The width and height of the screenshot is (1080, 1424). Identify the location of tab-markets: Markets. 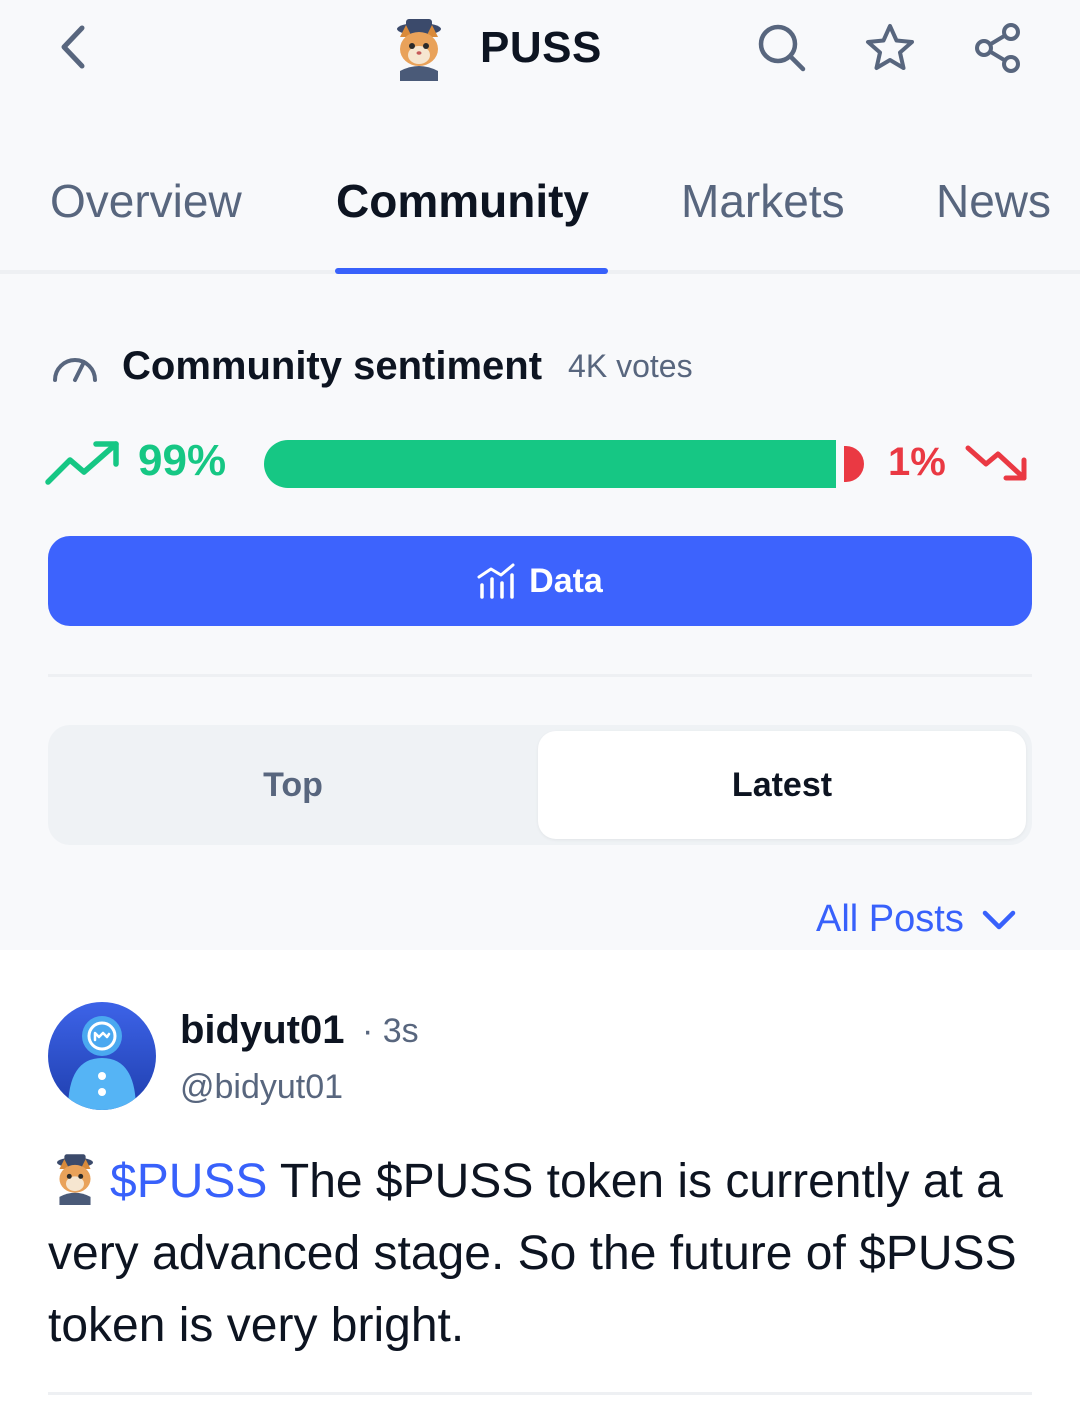
(763, 201).